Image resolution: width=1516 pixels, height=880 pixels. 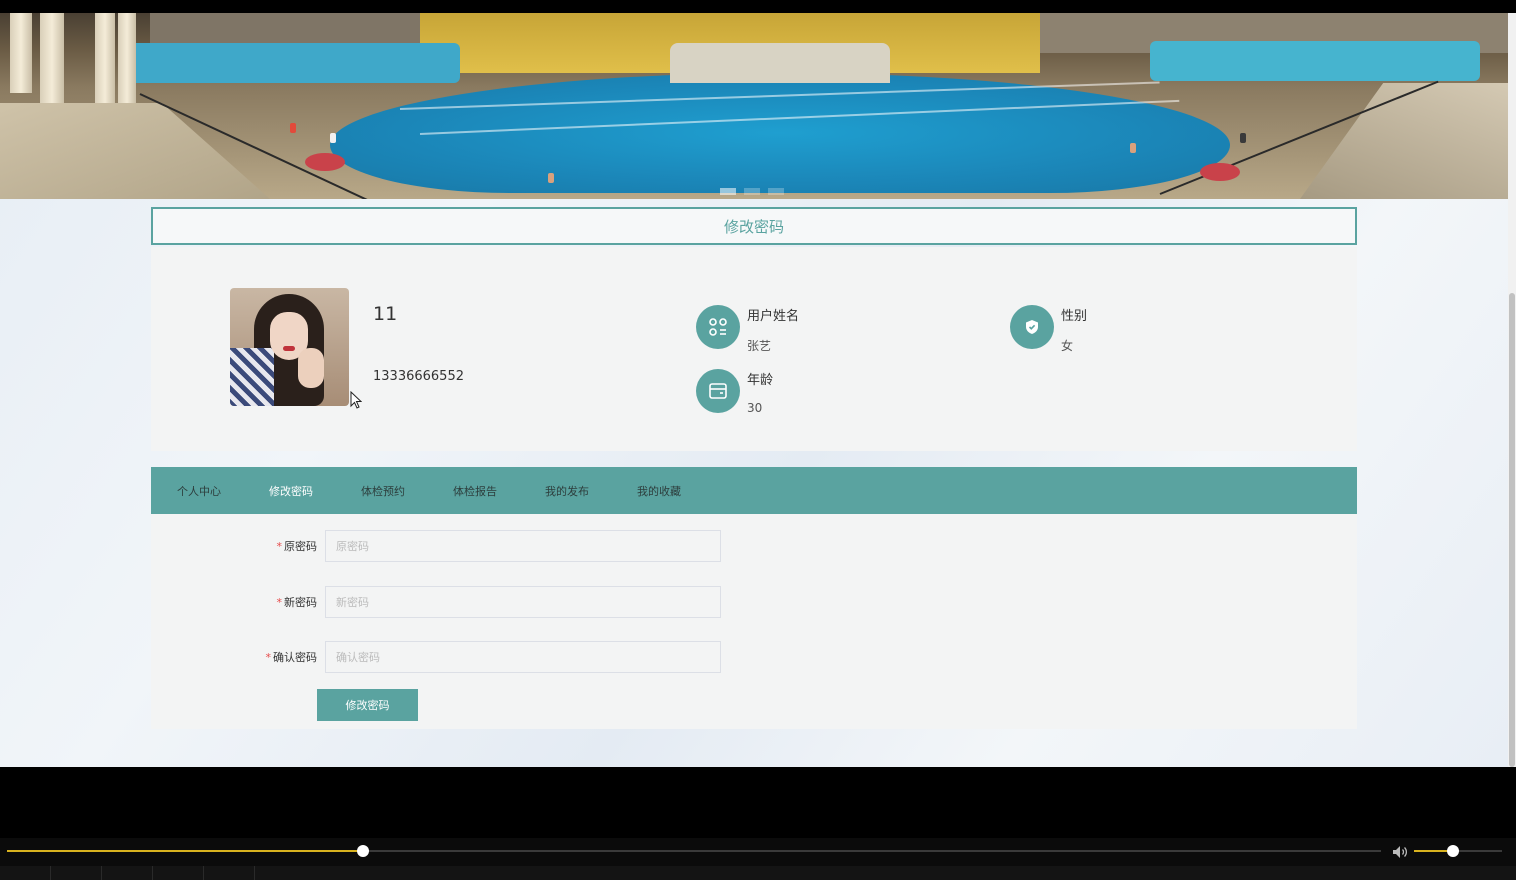 I want to click on field-label: * 新密码, so click(x=297, y=602).